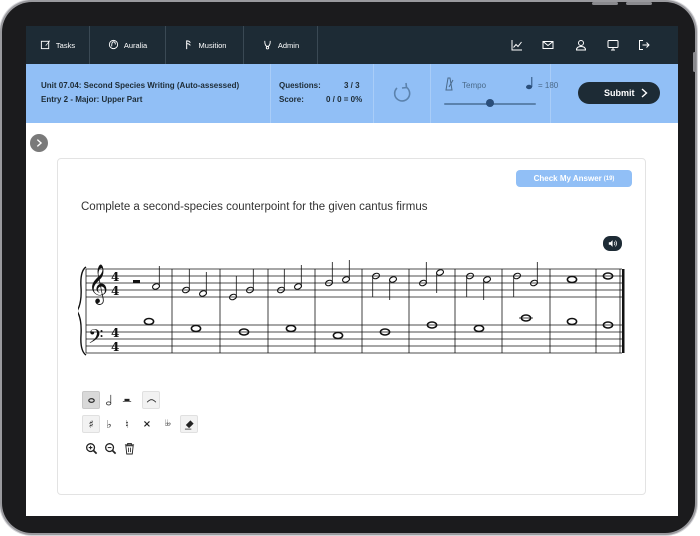 The width and height of the screenshot is (700, 536). I want to click on delete-button, so click(129, 448).